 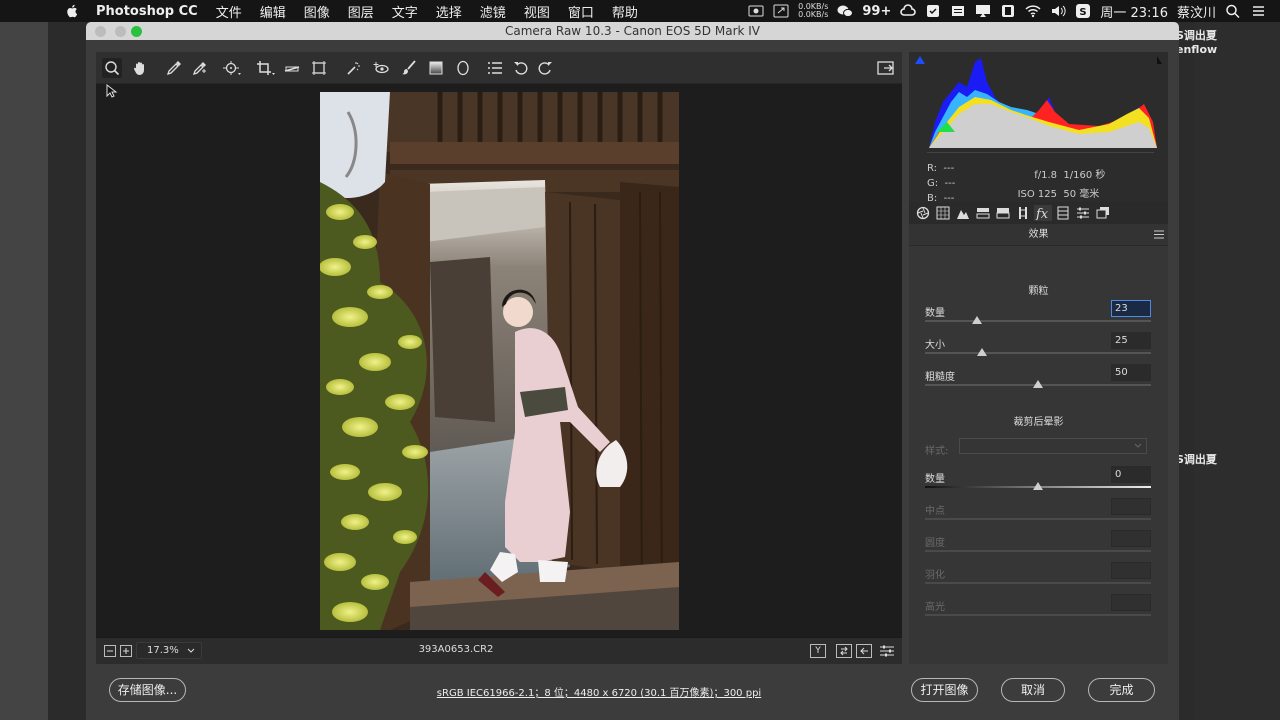 What do you see at coordinates (958, 11) in the screenshot?
I see `clipboard-icon` at bounding box center [958, 11].